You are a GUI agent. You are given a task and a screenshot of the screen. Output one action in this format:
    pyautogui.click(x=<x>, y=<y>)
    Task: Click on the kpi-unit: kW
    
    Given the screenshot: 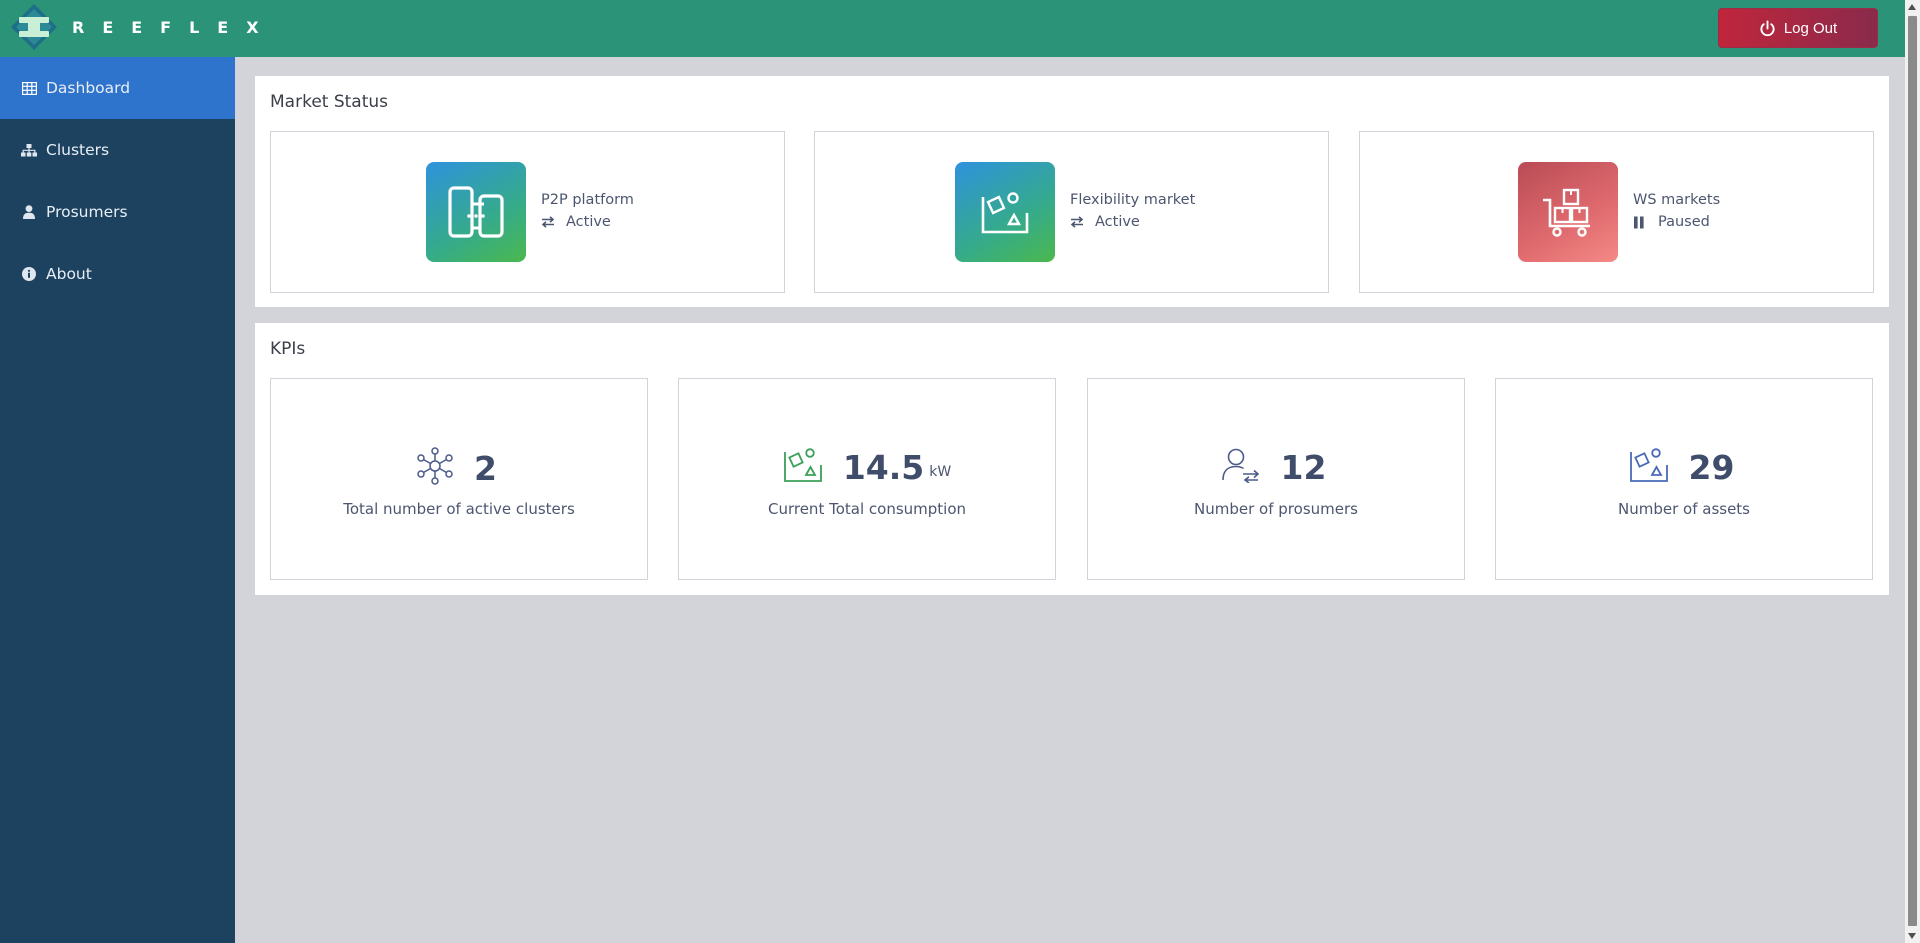 What is the action you would take?
    pyautogui.click(x=940, y=472)
    